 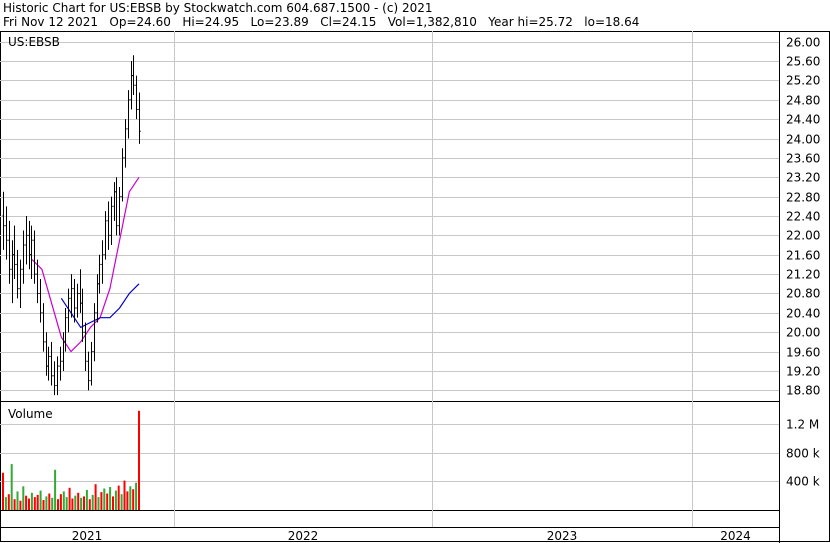 I want to click on volume-bars, so click(x=71, y=460).